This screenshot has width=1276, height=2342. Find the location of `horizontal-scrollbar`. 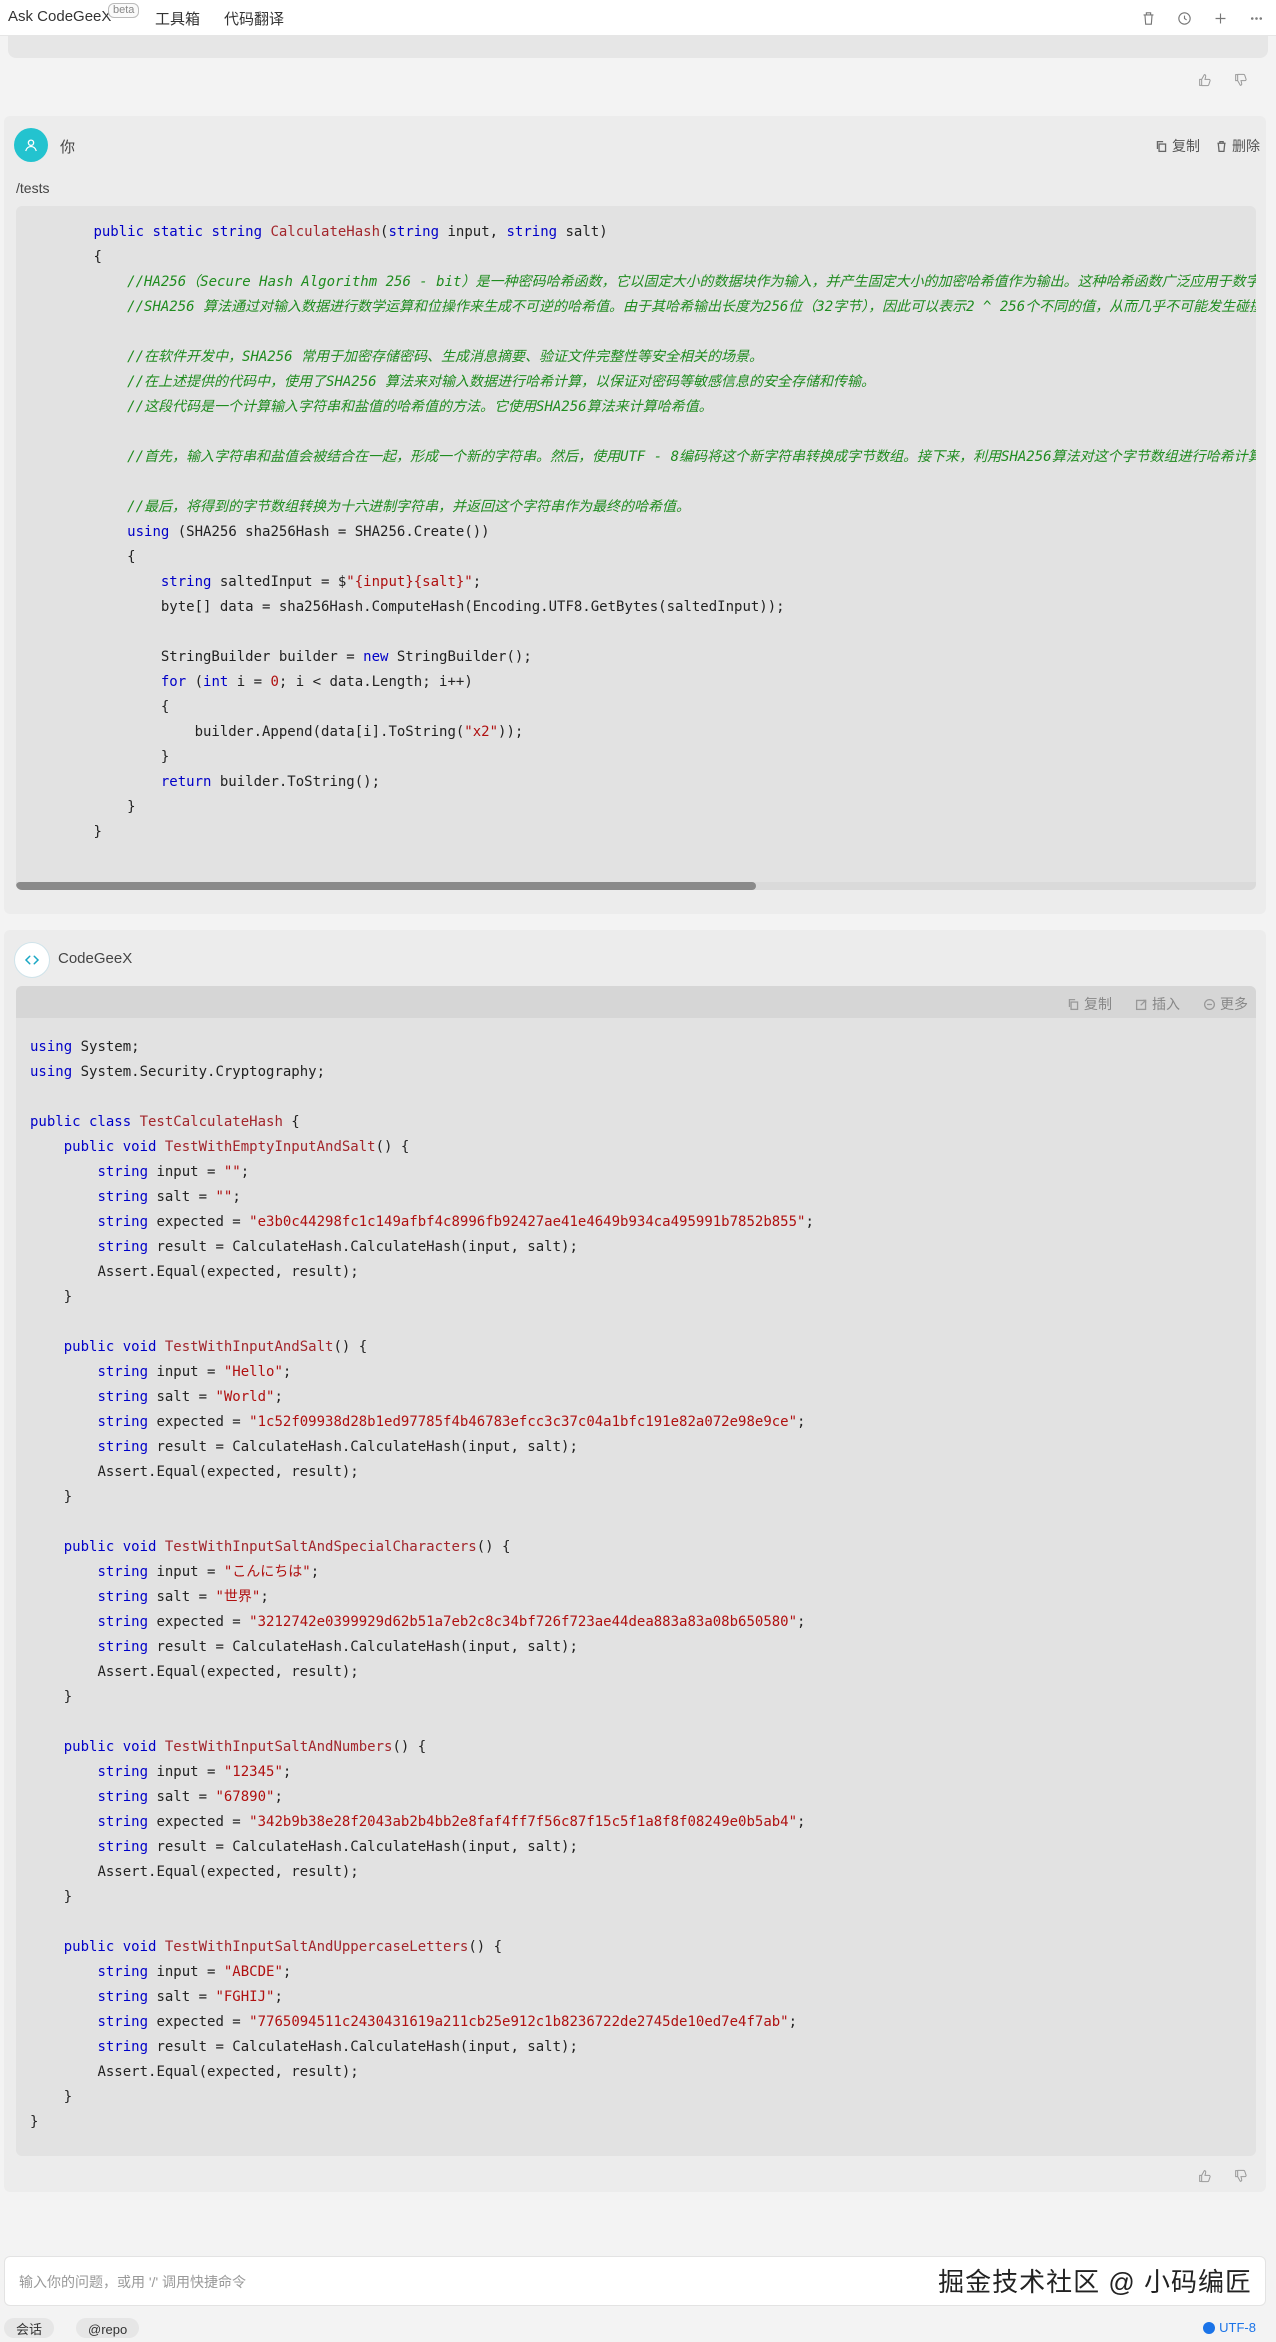

horizontal-scrollbar is located at coordinates (636, 886).